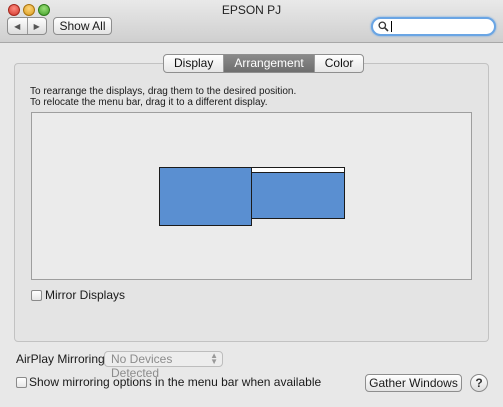 This screenshot has height=407, width=503. I want to click on back-icon: ◀, so click(17, 26).